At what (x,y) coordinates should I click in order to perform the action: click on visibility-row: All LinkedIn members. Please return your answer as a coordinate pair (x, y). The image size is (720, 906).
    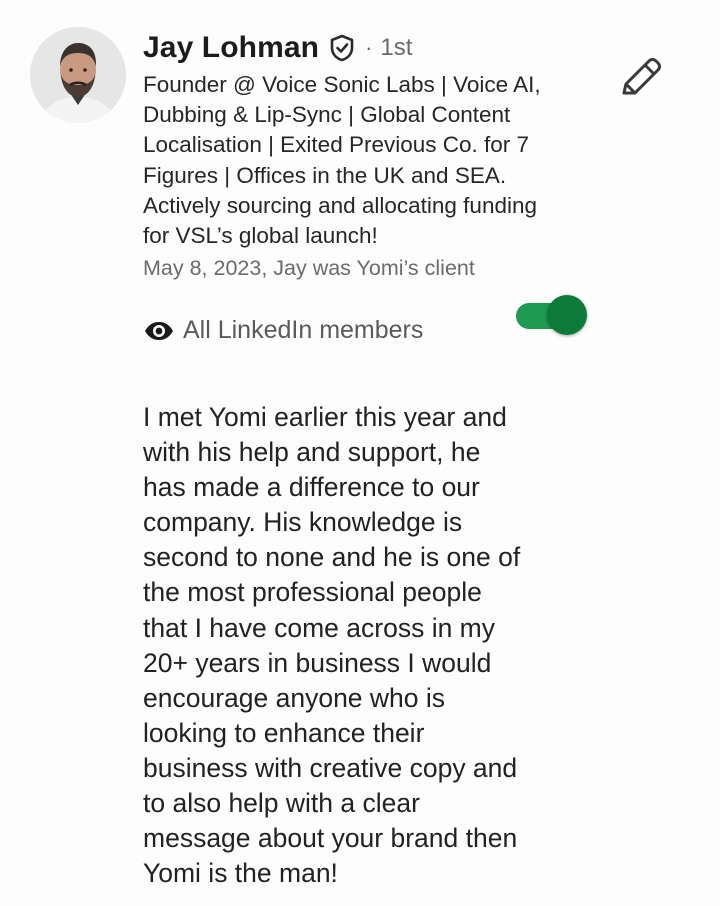
    Looking at the image, I should click on (283, 330).